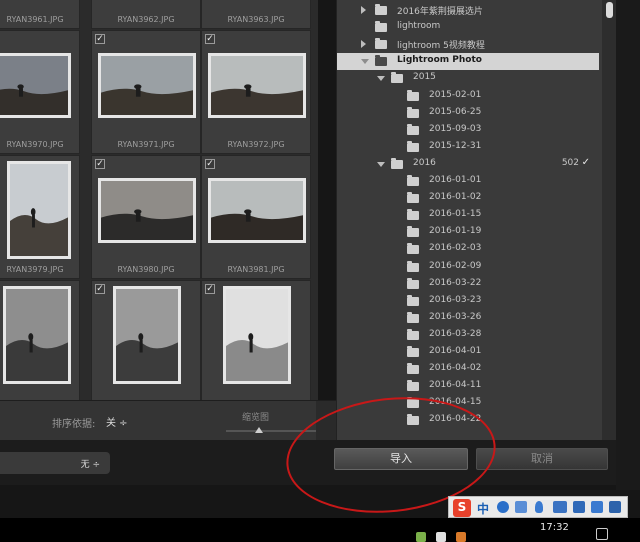 The image size is (640, 542). Describe the element at coordinates (461, 537) in the screenshot. I see `tray-volume-icon` at that location.